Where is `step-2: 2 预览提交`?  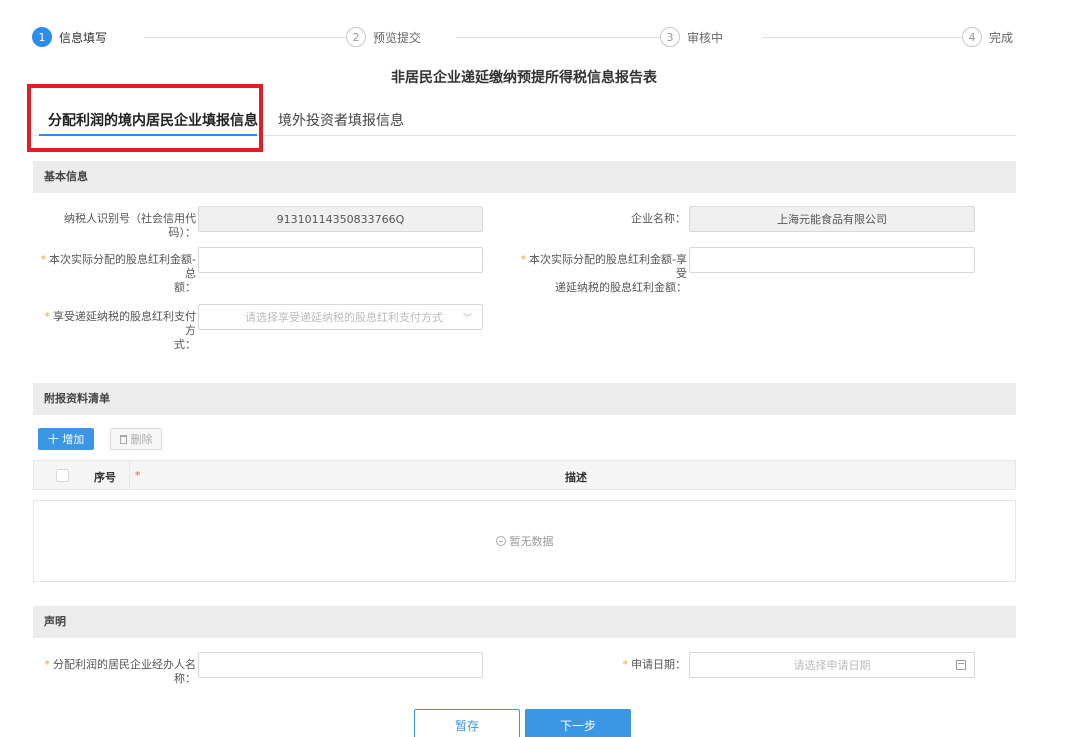
step-2: 2 预览提交 is located at coordinates (387, 37).